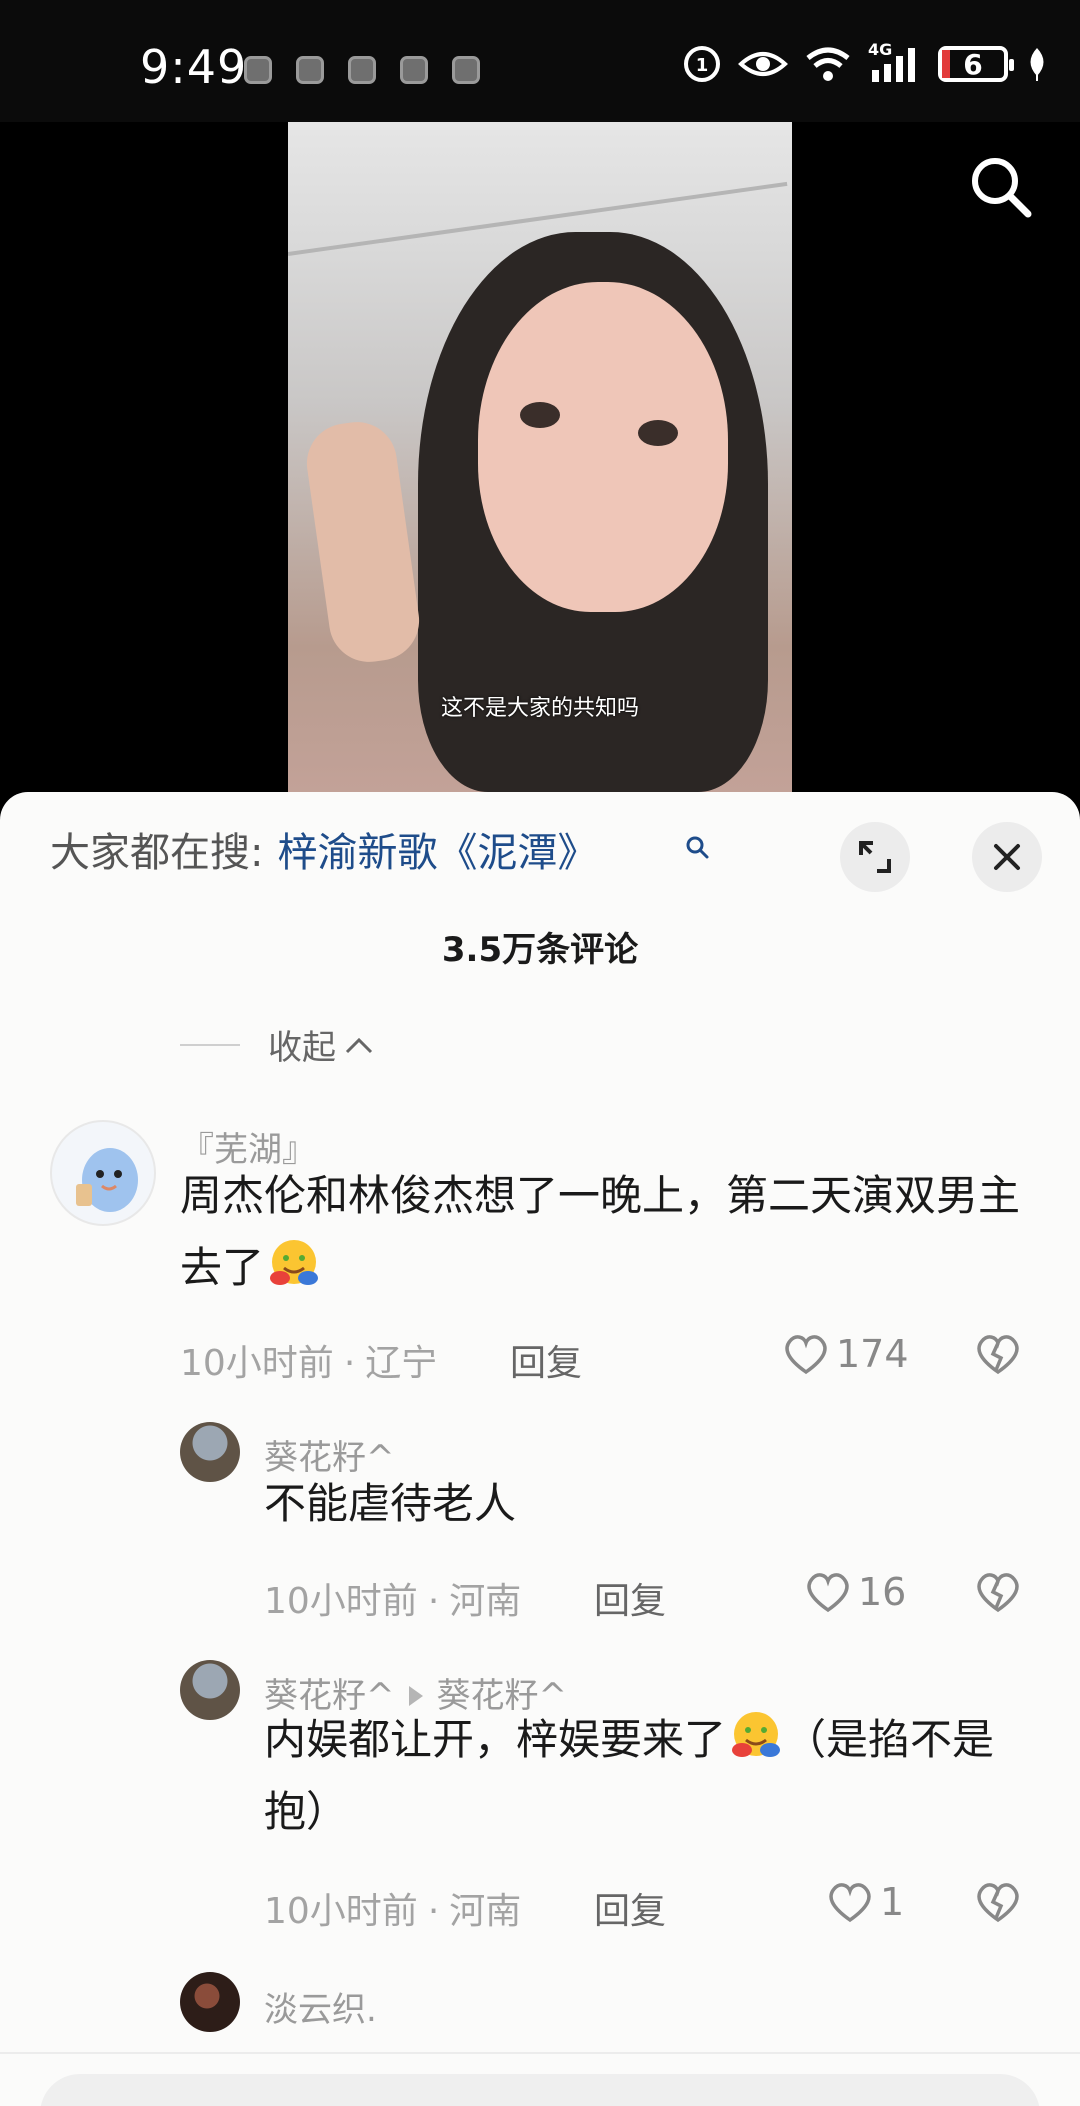  Describe the element at coordinates (892, 1902) in the screenshot. I see `like-count: 1` at that location.